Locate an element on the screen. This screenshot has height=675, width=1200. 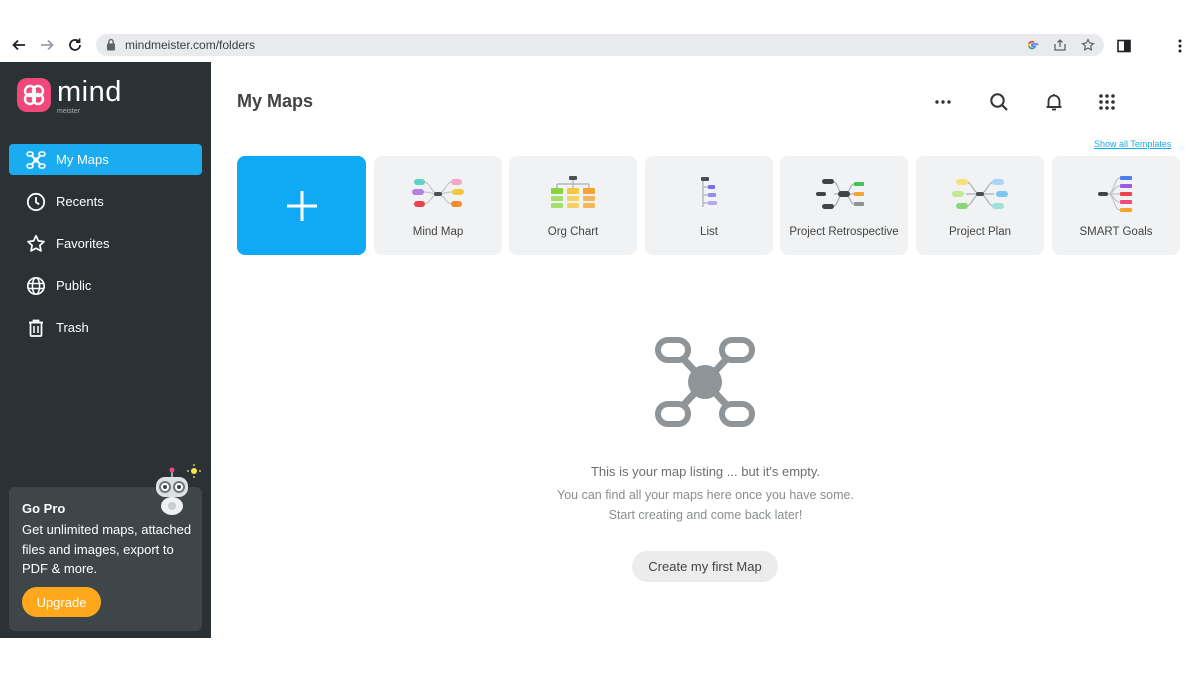
address-bar: mindmeister.com/folders is located at coordinates (600, 45).